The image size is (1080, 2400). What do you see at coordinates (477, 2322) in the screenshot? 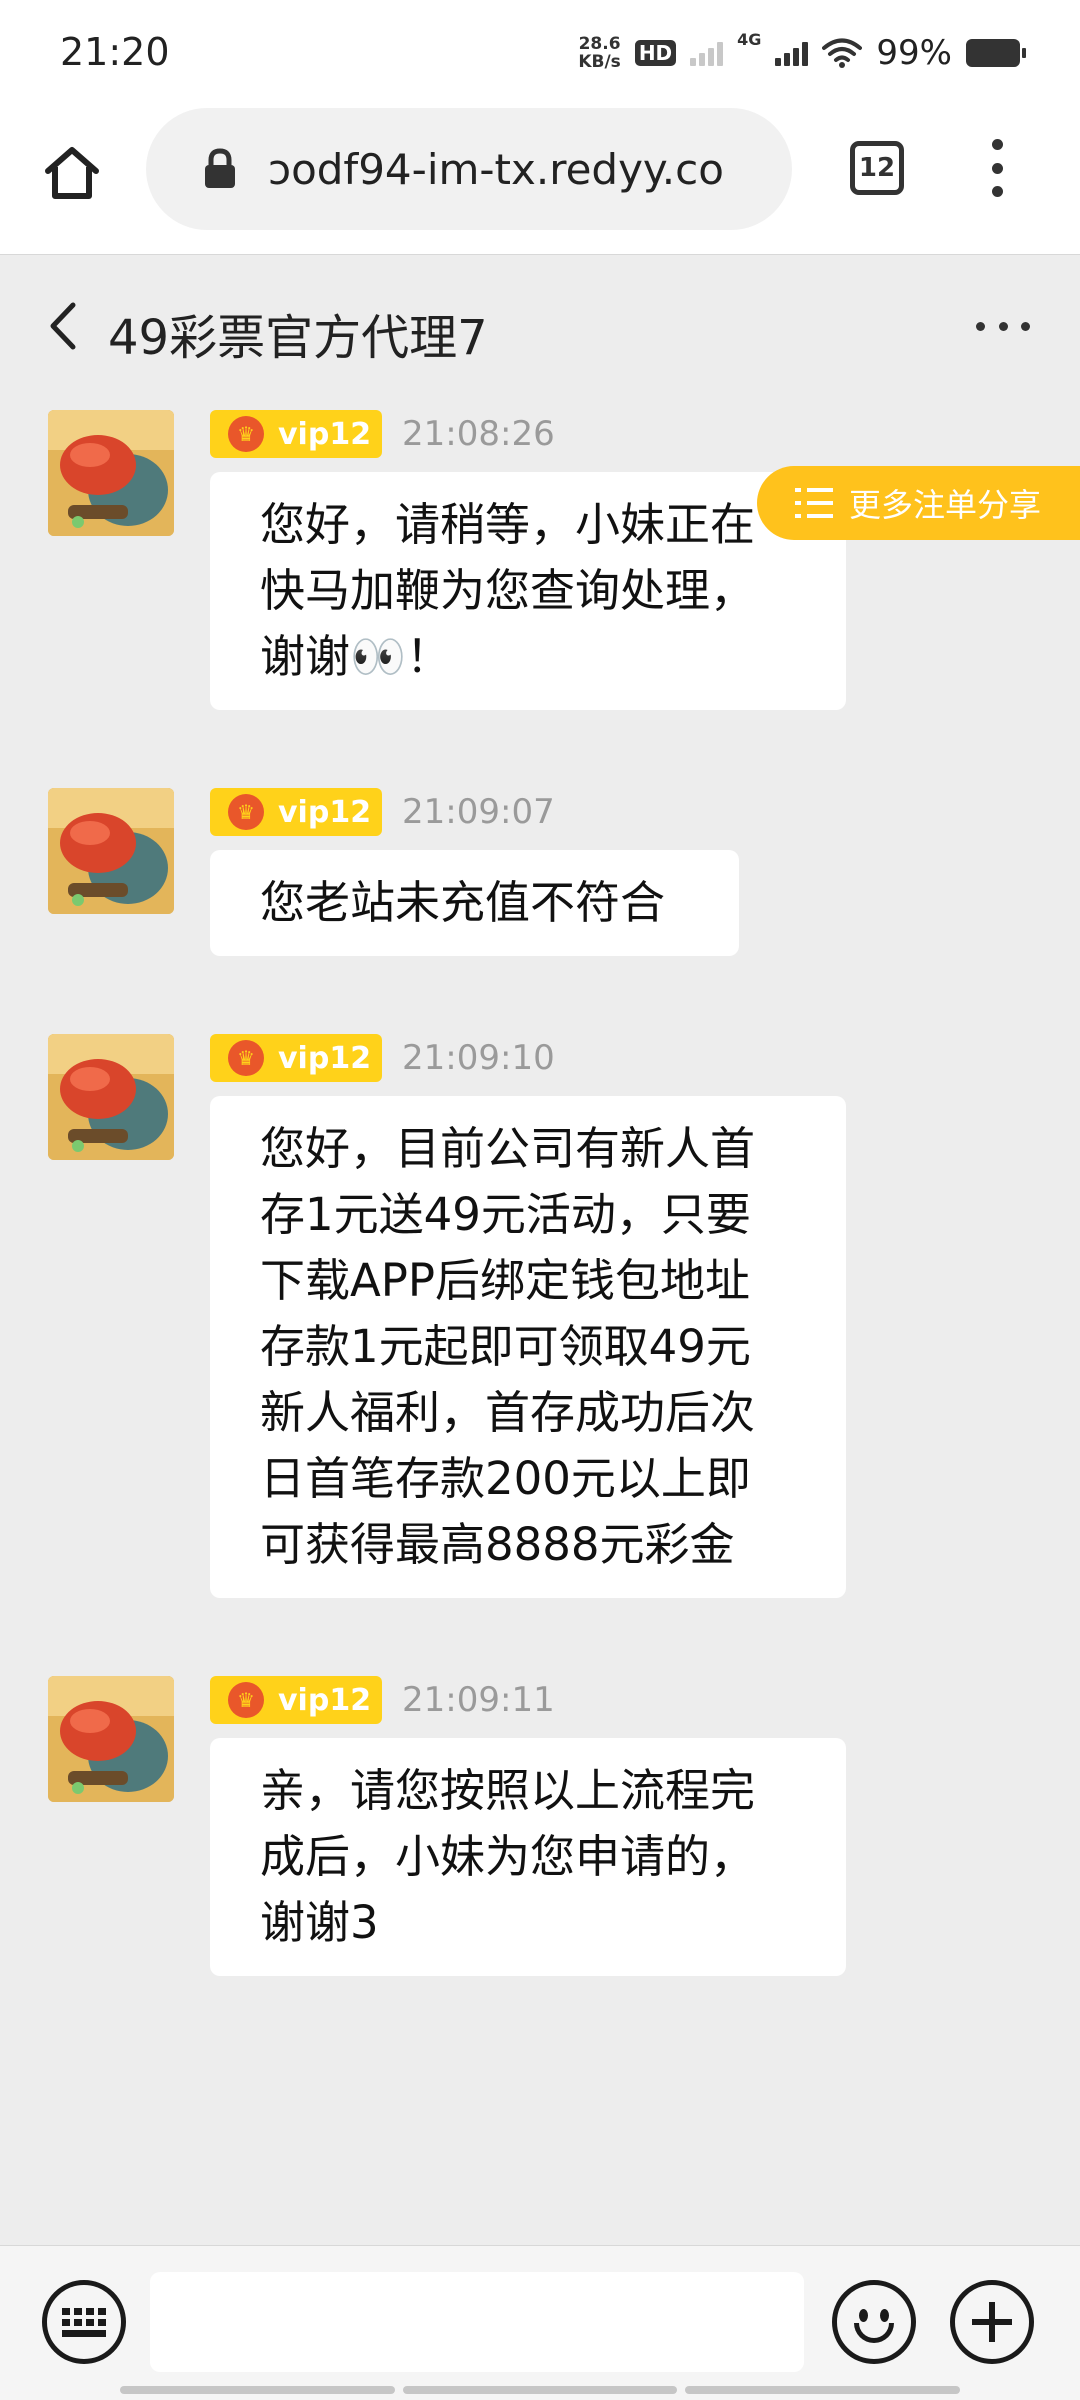
I see `message-input` at bounding box center [477, 2322].